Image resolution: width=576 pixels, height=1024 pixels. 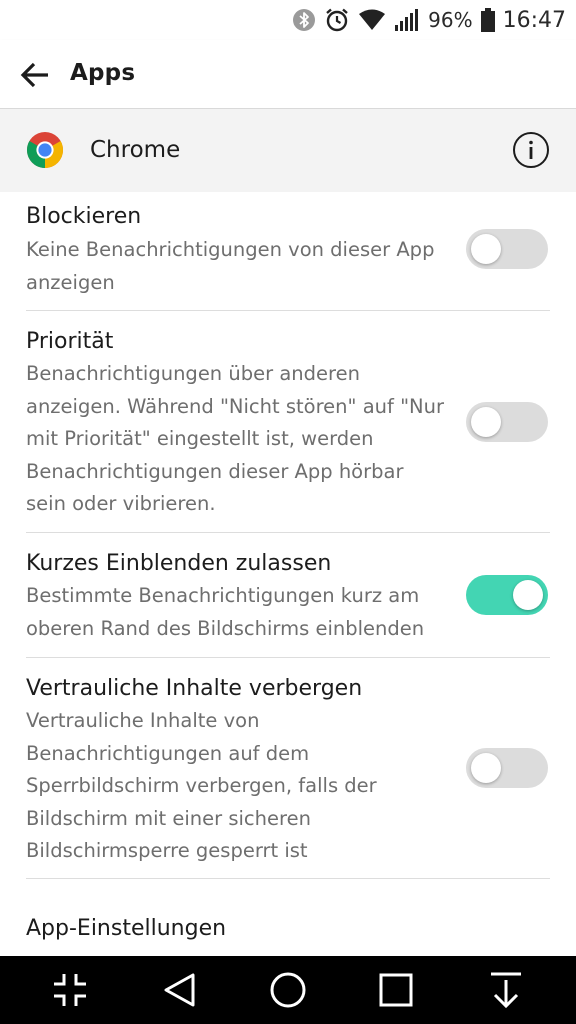 I want to click on setting-title: Priorität, so click(x=70, y=341).